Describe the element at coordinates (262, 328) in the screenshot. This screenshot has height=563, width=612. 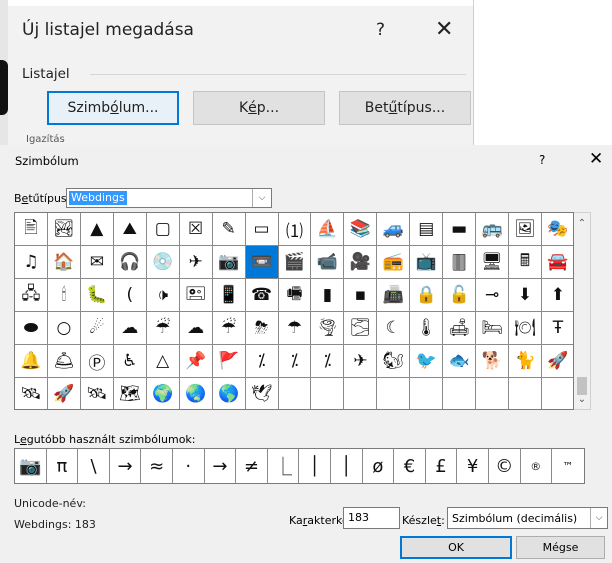
I see `symbol-cell: ⛈` at that location.